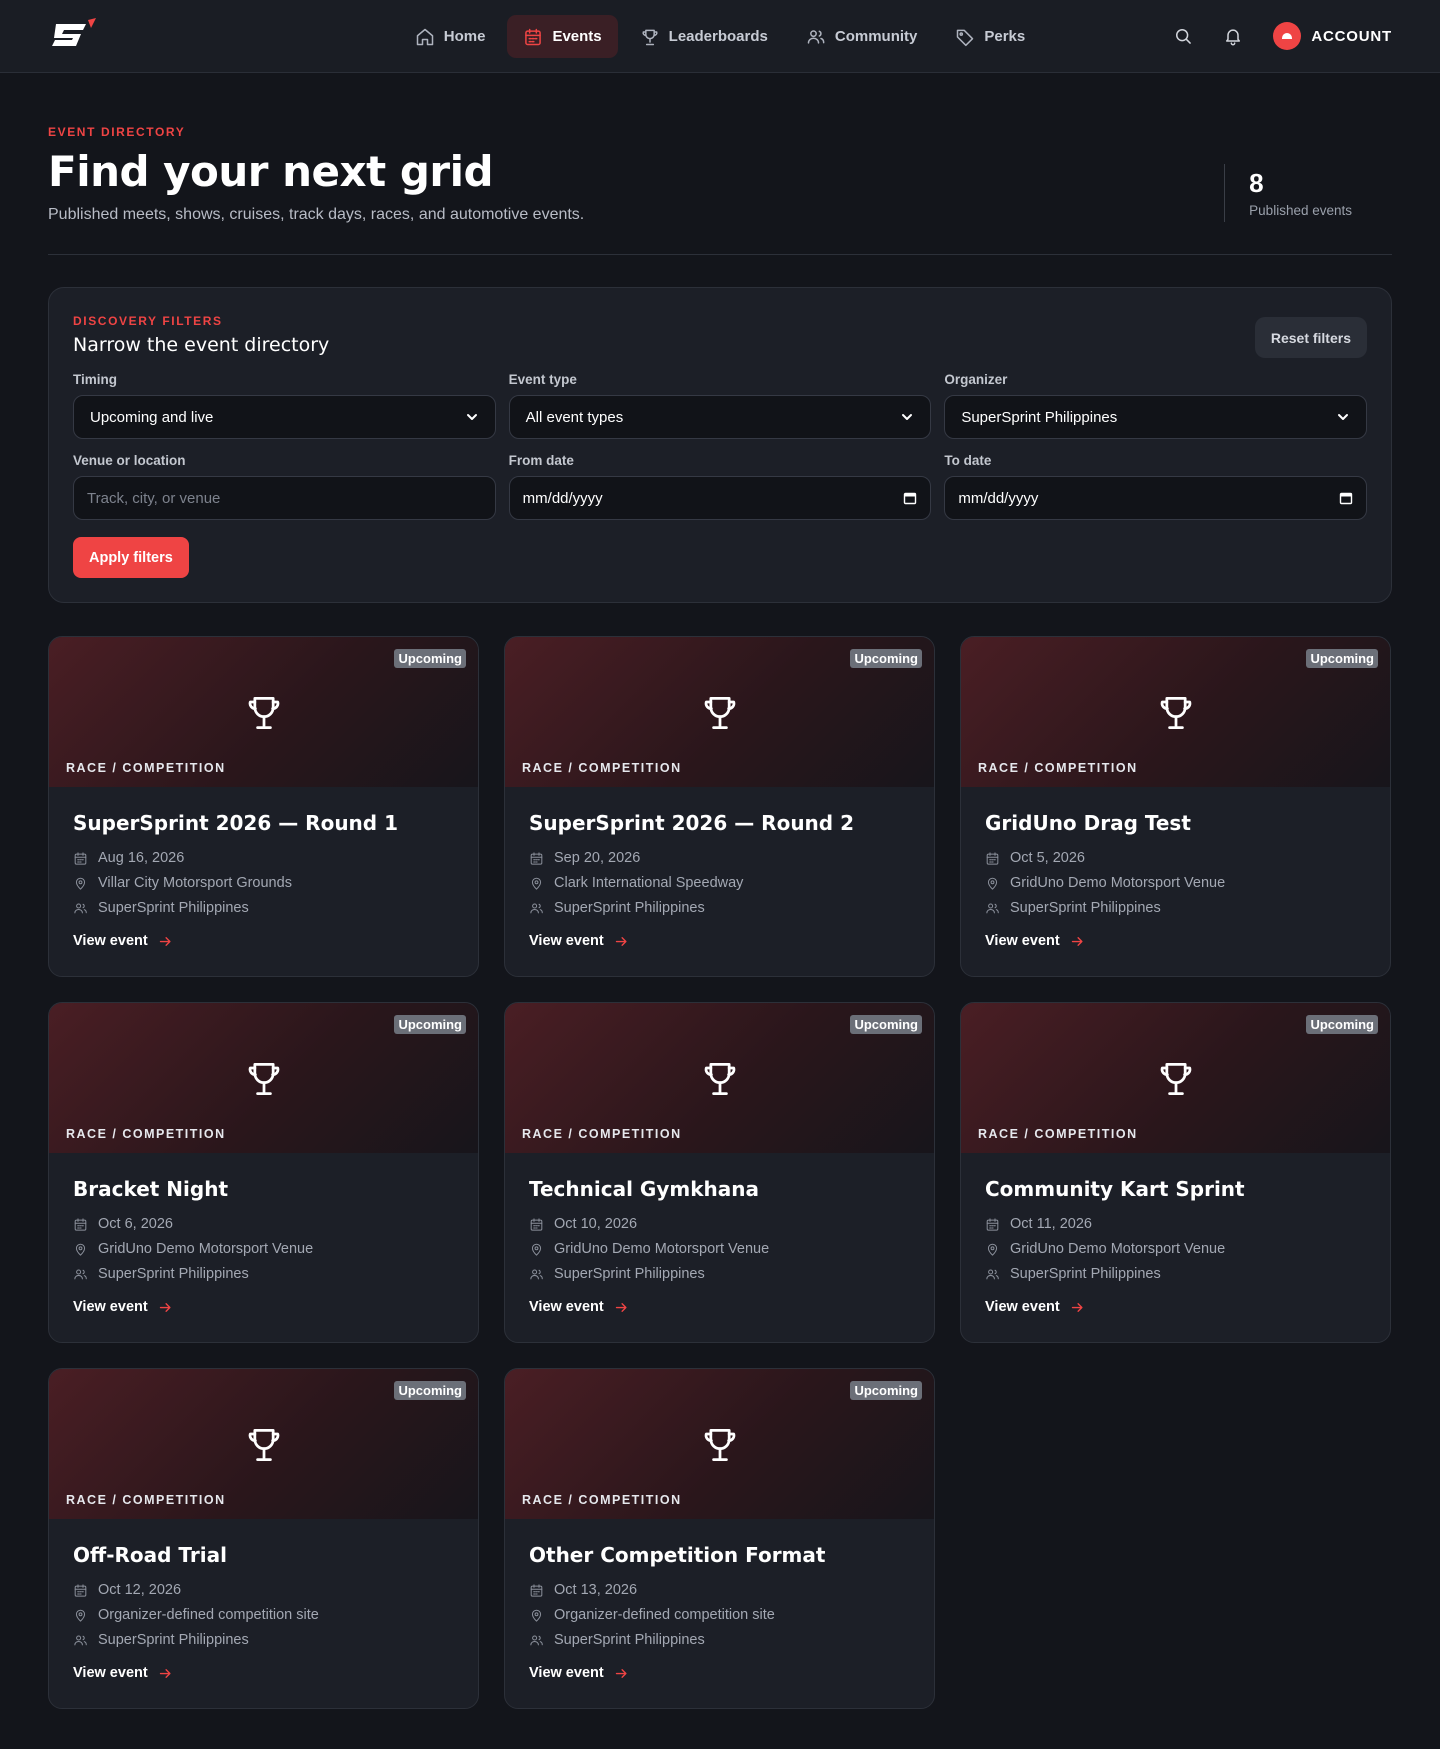 Image resolution: width=1440 pixels, height=1749 pixels. What do you see at coordinates (1351, 36) in the screenshot?
I see `account-label: ACCOUNT` at bounding box center [1351, 36].